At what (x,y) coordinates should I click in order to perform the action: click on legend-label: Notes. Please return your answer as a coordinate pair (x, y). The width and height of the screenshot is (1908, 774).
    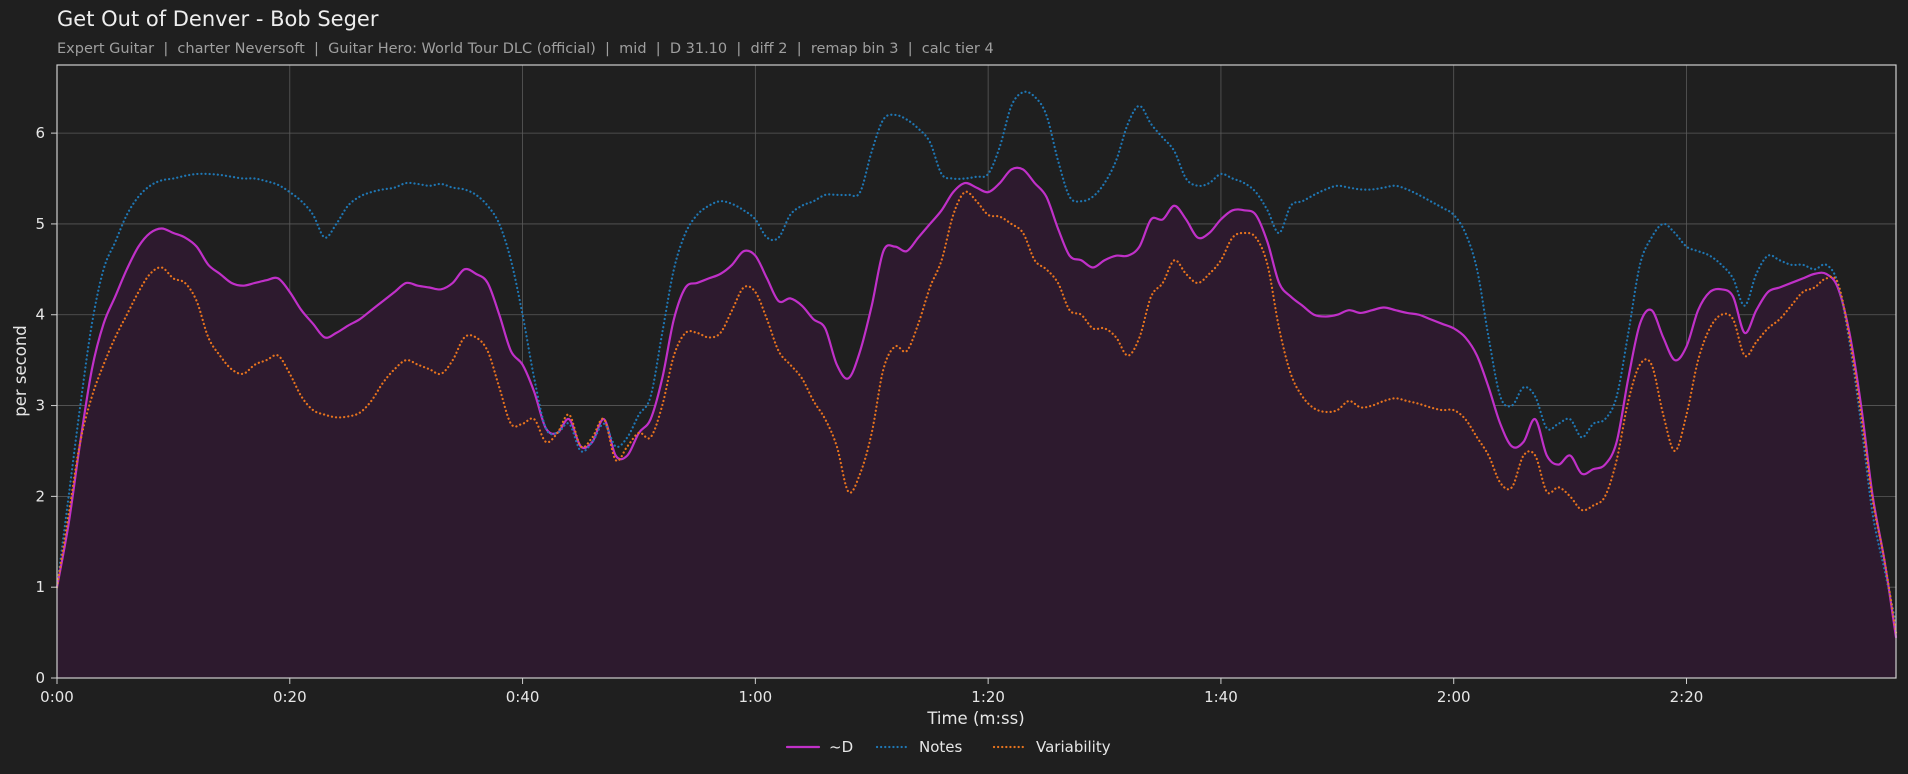
    Looking at the image, I should click on (941, 747).